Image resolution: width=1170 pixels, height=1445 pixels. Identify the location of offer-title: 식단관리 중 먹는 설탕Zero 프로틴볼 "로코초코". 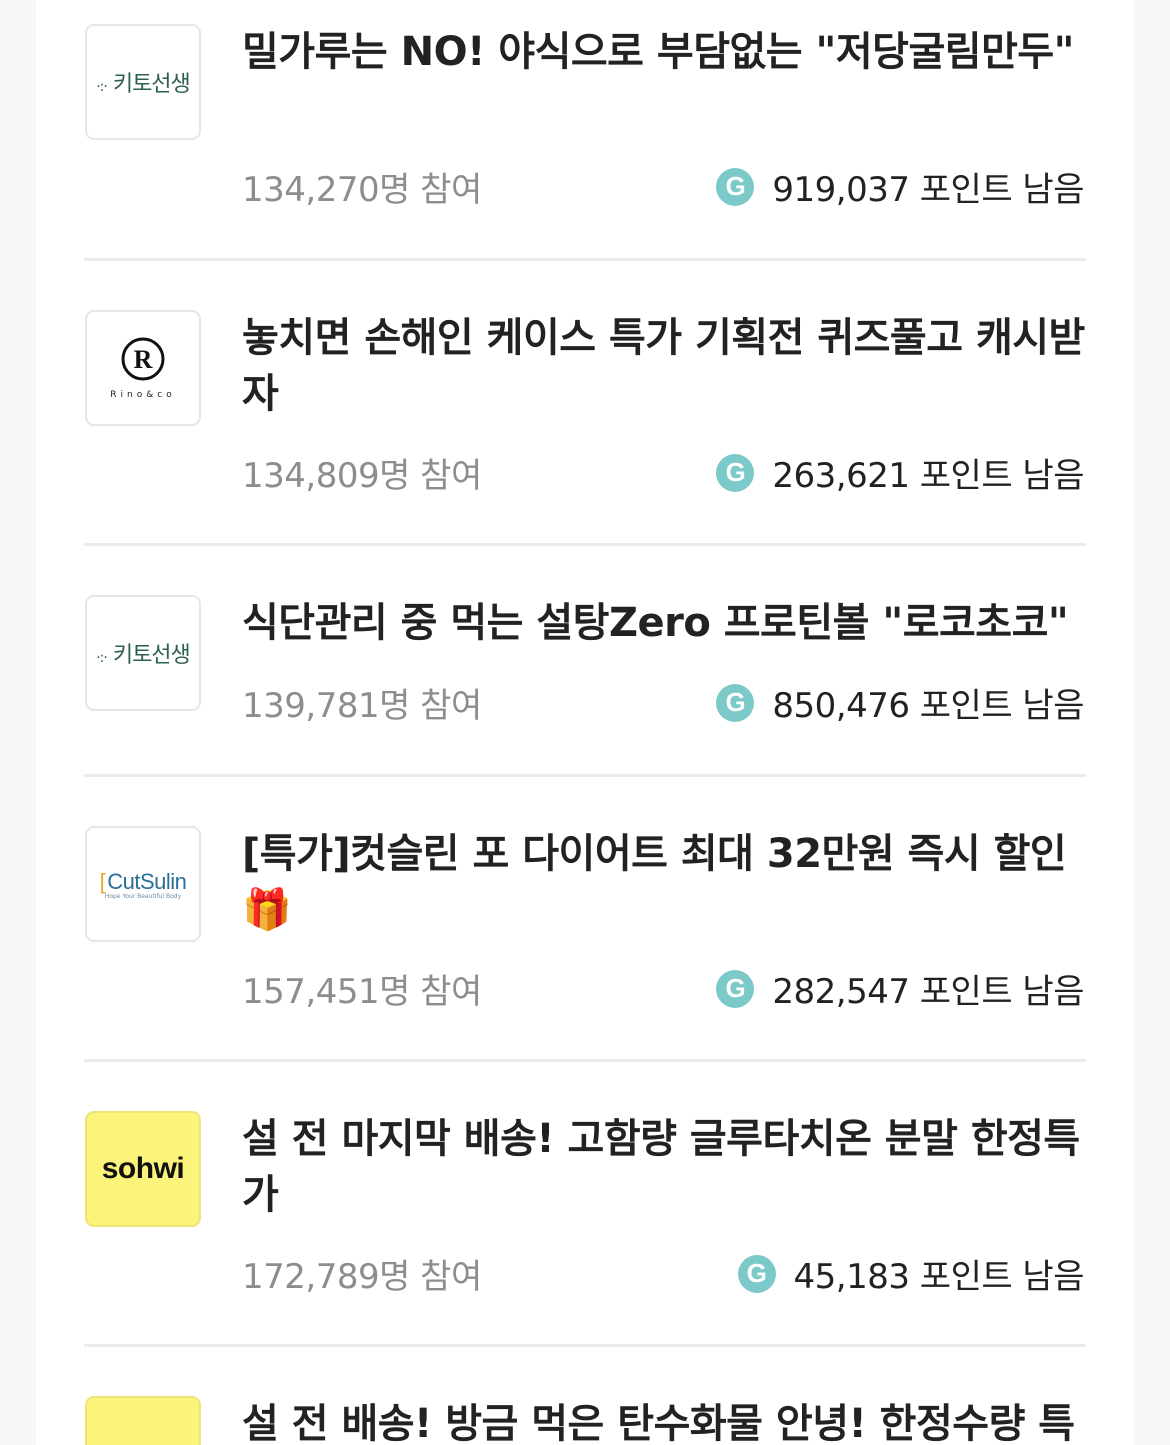
(655, 623).